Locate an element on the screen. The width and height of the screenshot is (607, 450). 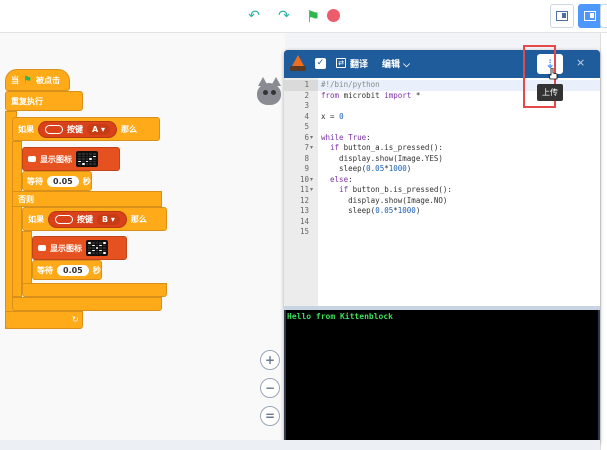
block-label: 否则 is located at coordinates (26, 199).